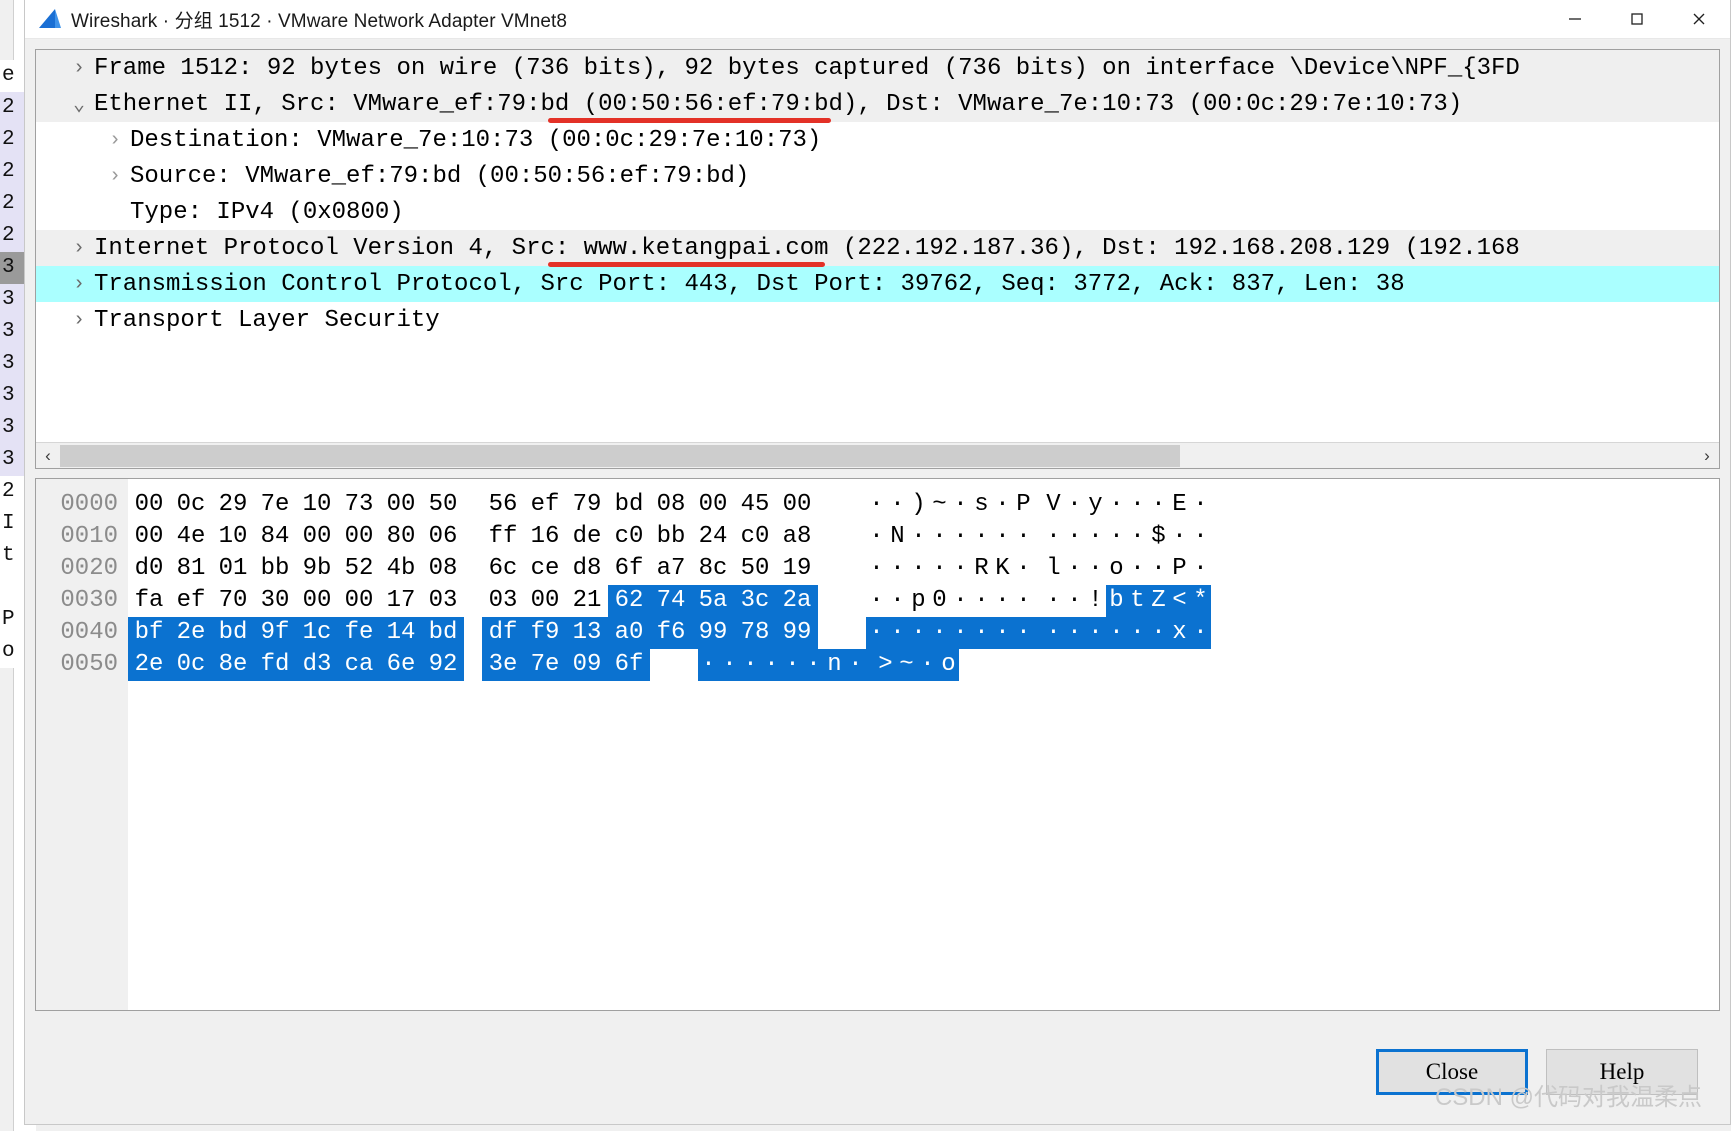 This screenshot has height=1131, width=1731. I want to click on hex-byte: ff, so click(503, 537).